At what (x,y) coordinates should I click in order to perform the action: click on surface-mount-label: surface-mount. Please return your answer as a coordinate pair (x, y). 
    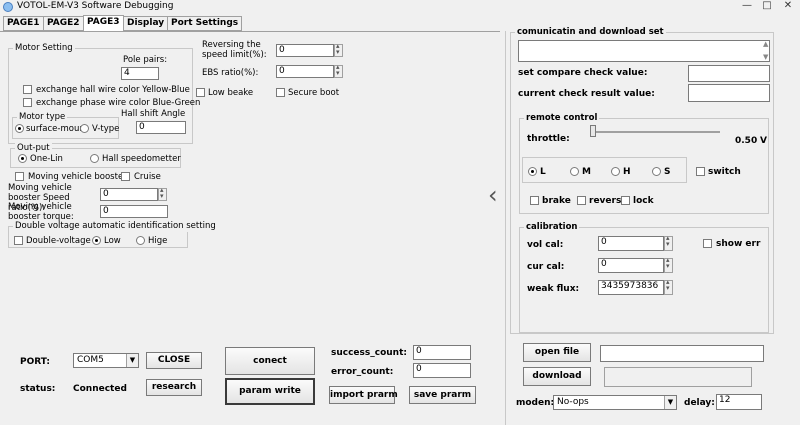
    Looking at the image, I should click on (57, 129).